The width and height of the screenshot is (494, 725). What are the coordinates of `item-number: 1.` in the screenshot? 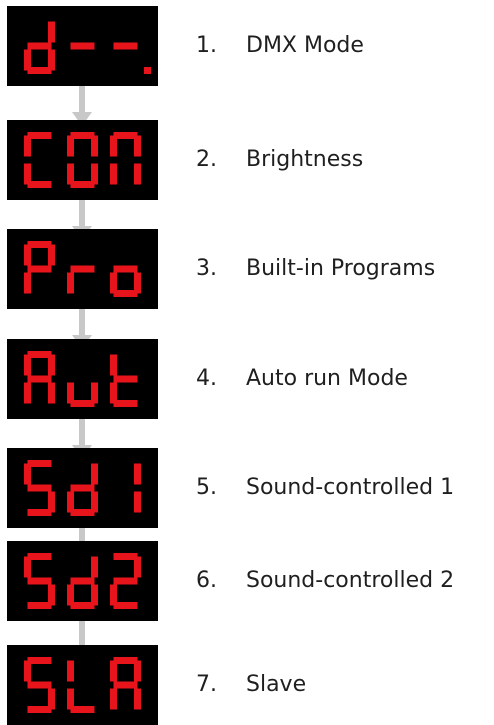 It's located at (206, 45).